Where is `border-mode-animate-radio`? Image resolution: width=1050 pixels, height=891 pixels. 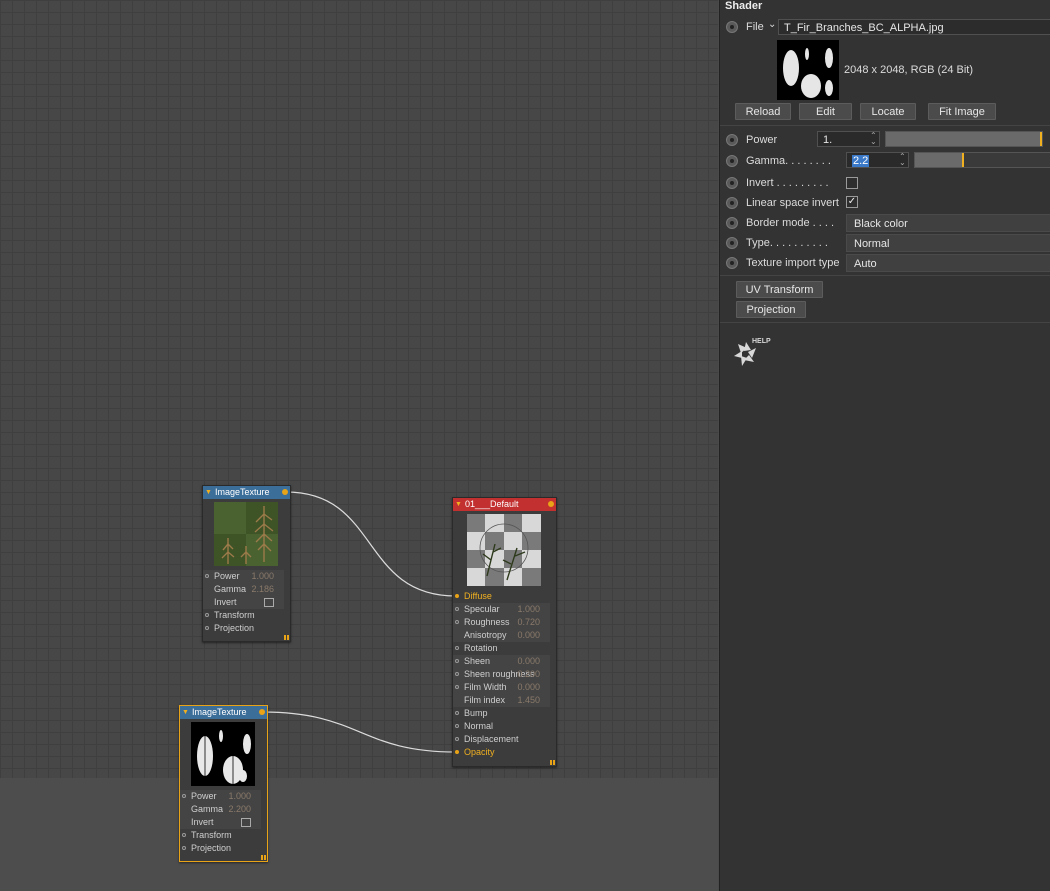
border-mode-animate-radio is located at coordinates (732, 223).